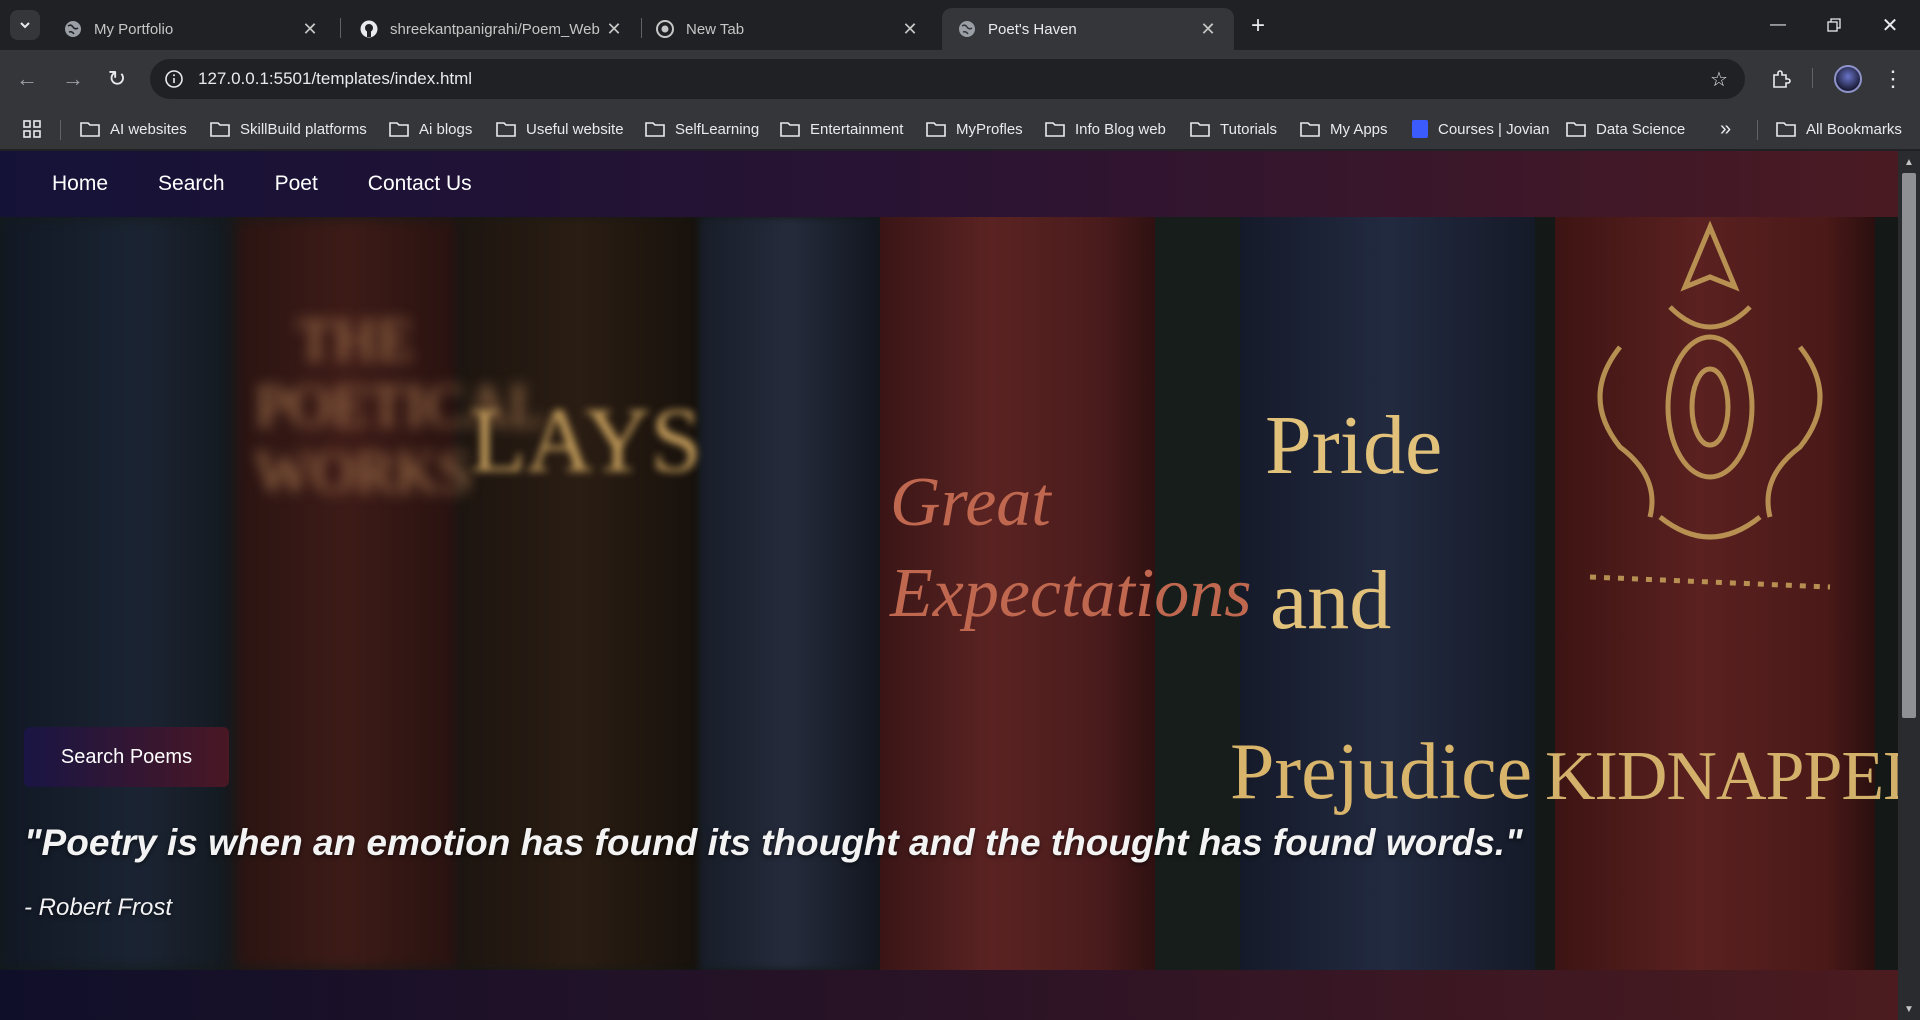 This screenshot has height=1020, width=1920. Describe the element at coordinates (1331, 600) in the screenshot. I see `spine-text: and` at that location.